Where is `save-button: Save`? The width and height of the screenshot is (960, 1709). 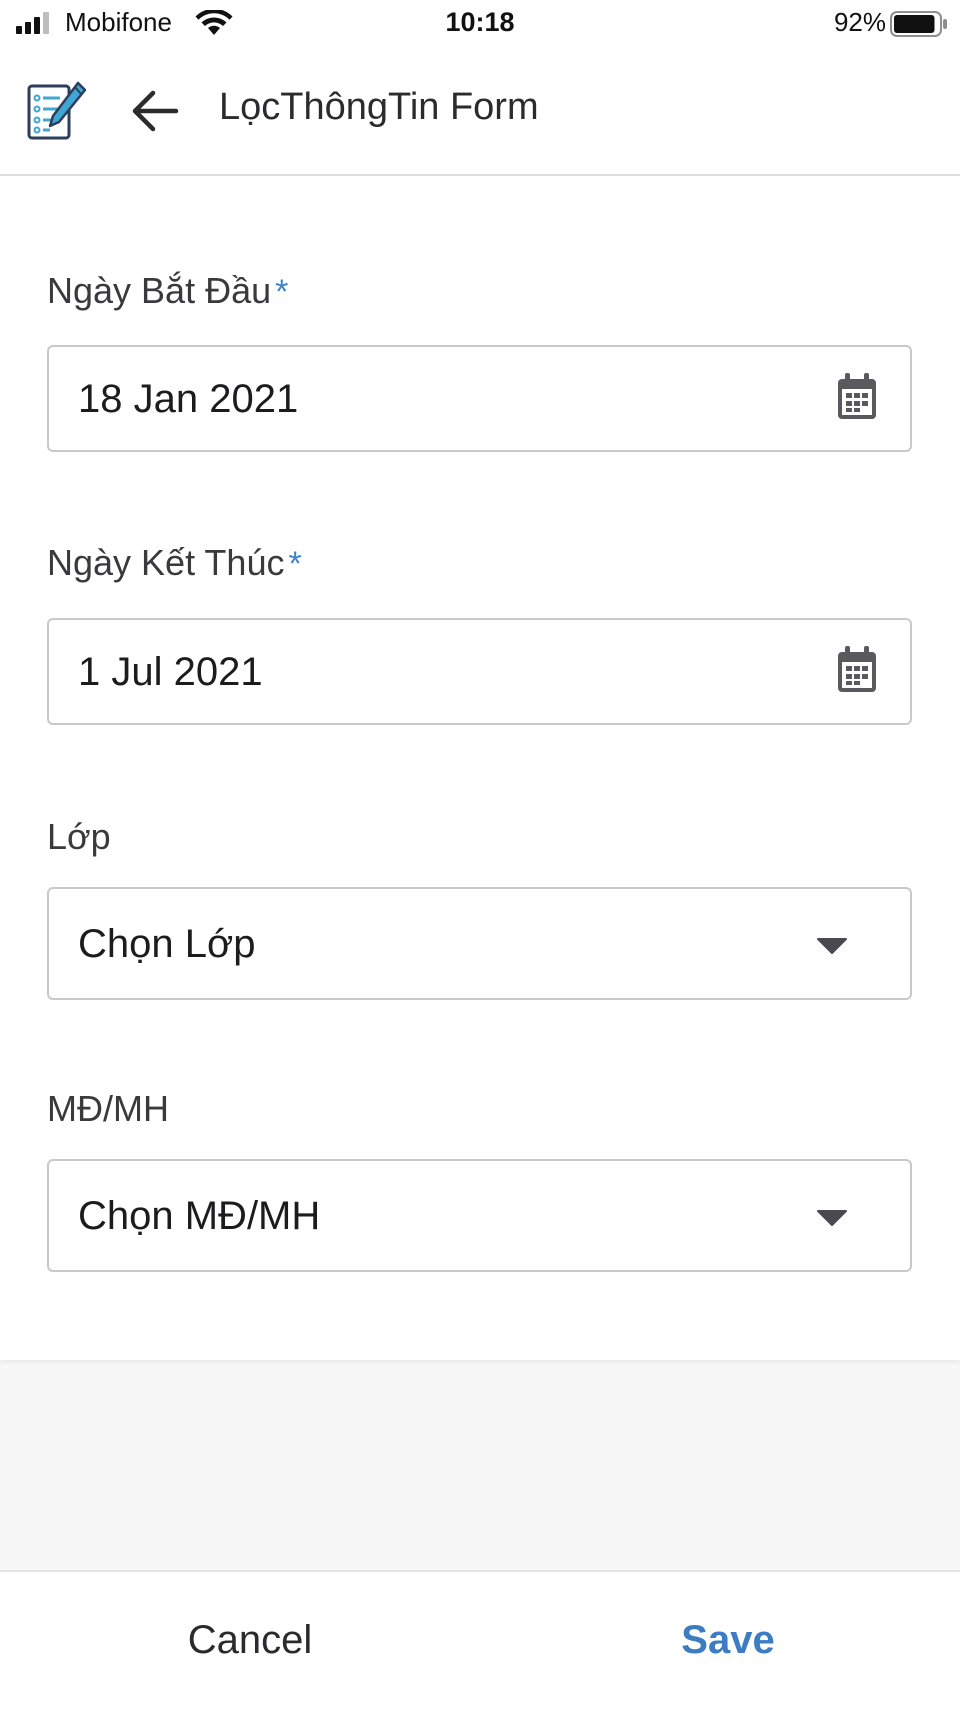
save-button: Save is located at coordinates (728, 1640).